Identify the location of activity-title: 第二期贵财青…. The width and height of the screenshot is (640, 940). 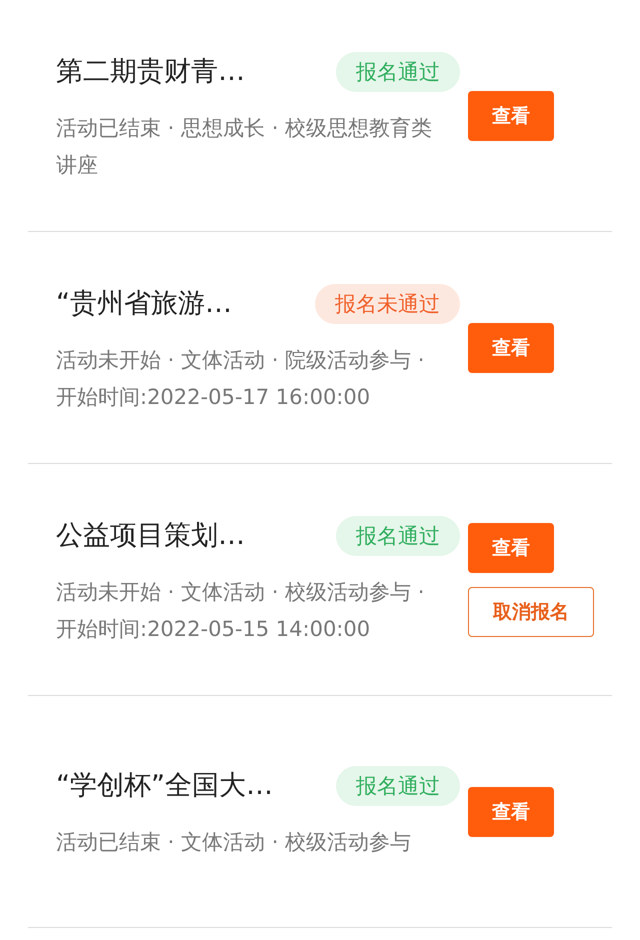
(150, 71).